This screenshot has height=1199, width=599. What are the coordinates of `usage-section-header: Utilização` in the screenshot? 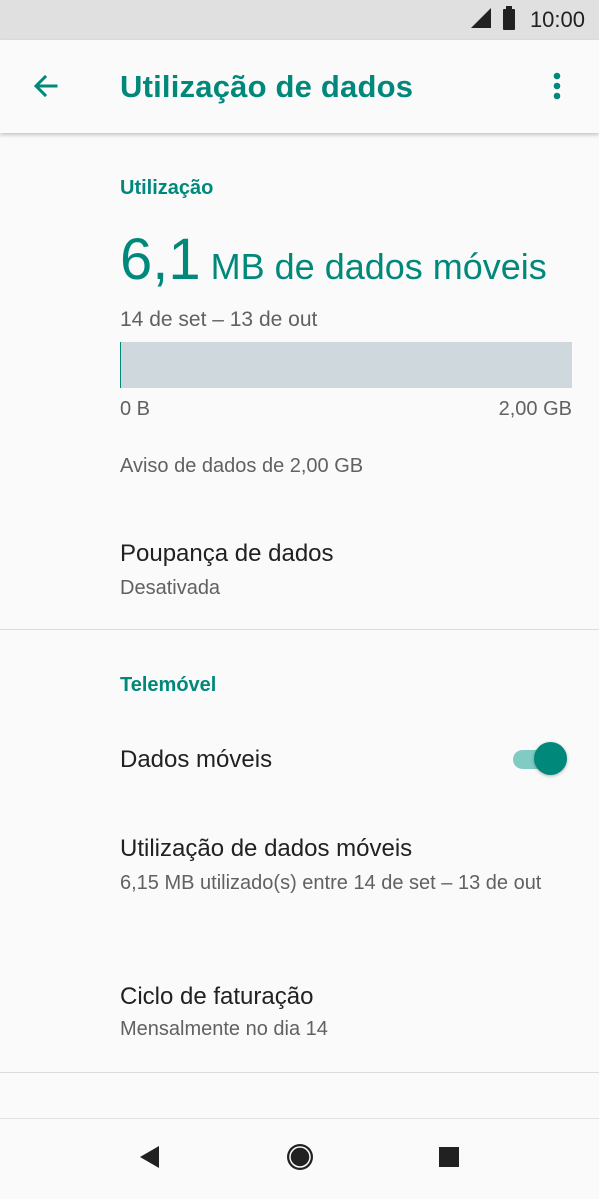 It's located at (167, 188).